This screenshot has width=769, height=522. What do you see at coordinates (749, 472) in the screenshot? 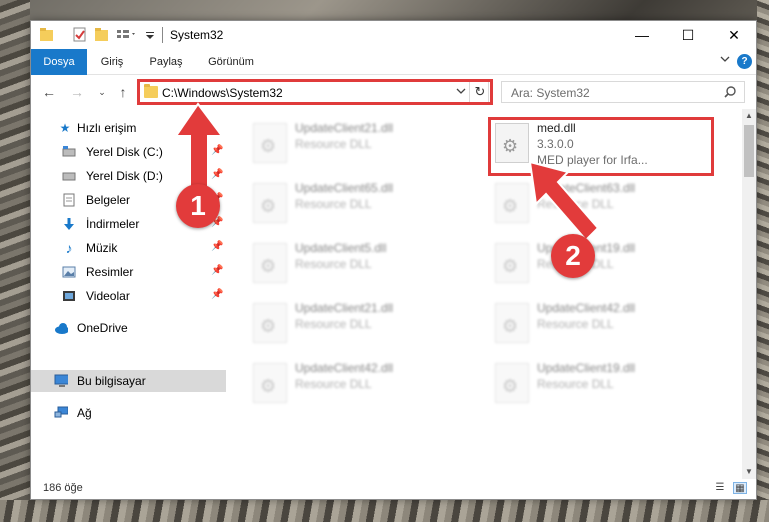
I see `scroll-down-icon: ▼` at bounding box center [749, 472].